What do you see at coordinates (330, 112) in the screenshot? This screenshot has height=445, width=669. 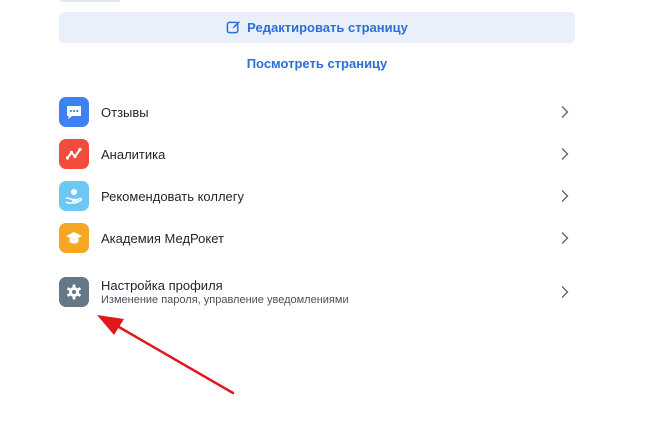 I see `menu-item-text: Отзывы` at bounding box center [330, 112].